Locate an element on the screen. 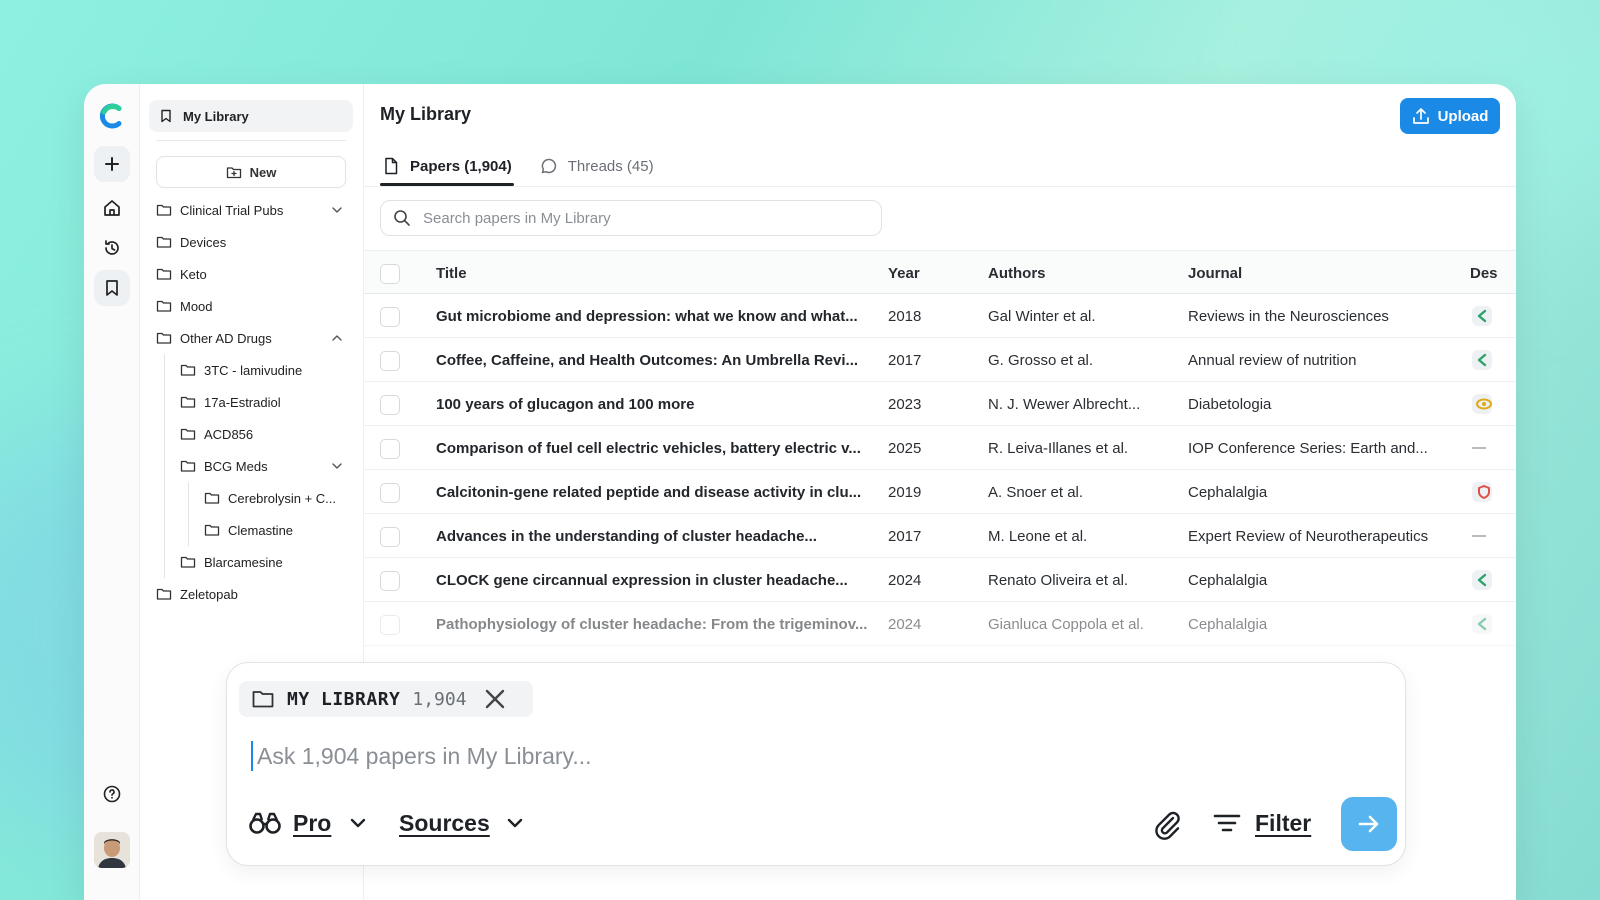  library-button is located at coordinates (112, 288).